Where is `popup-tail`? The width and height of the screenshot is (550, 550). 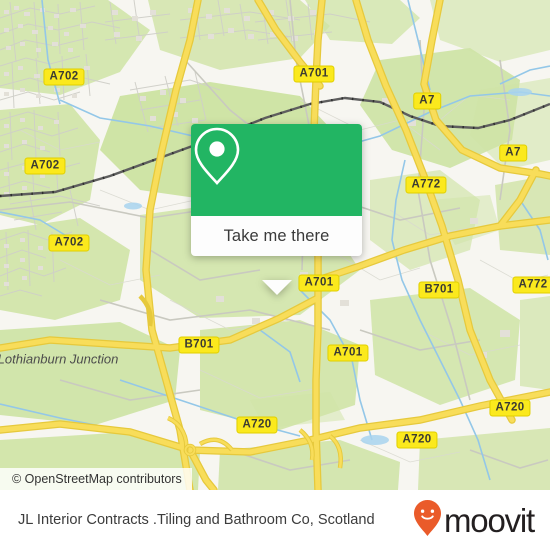 popup-tail is located at coordinates (276, 287).